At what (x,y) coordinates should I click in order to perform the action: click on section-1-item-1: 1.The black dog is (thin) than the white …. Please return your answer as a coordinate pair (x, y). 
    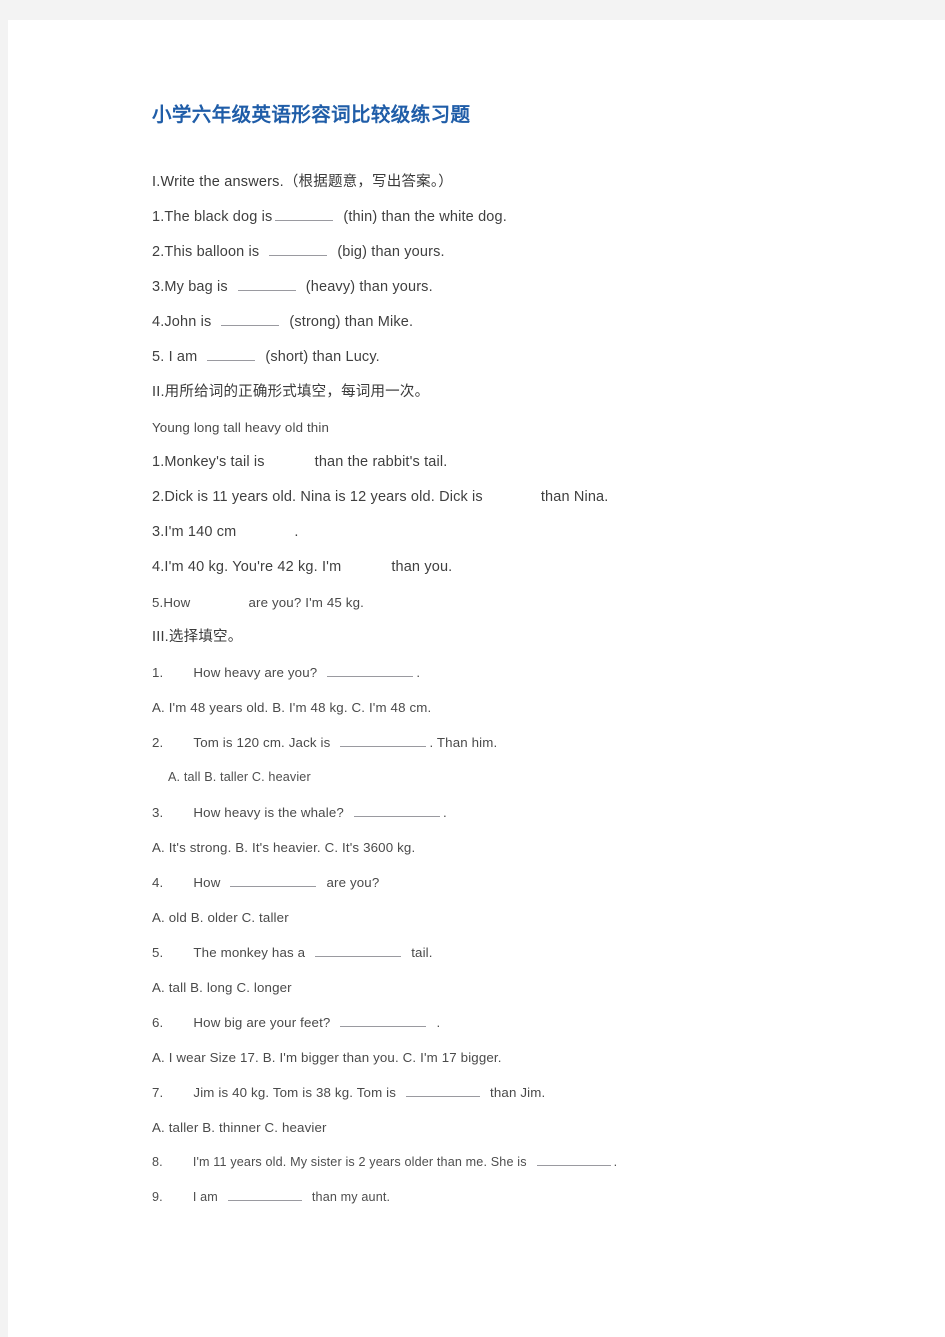
    Looking at the image, I should click on (532, 217).